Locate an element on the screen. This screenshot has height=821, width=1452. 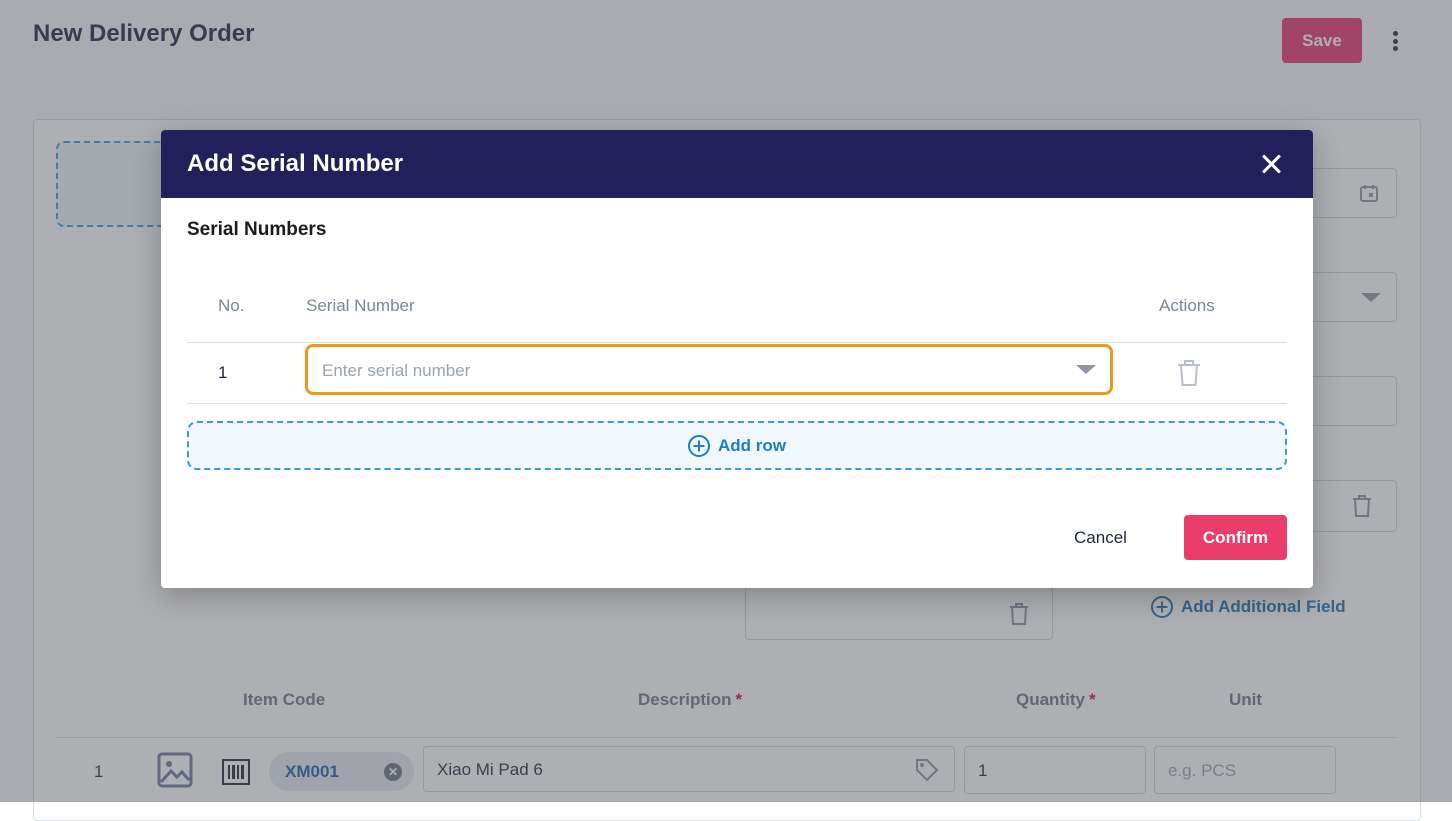
plus-circle-icon is located at coordinates (699, 445).